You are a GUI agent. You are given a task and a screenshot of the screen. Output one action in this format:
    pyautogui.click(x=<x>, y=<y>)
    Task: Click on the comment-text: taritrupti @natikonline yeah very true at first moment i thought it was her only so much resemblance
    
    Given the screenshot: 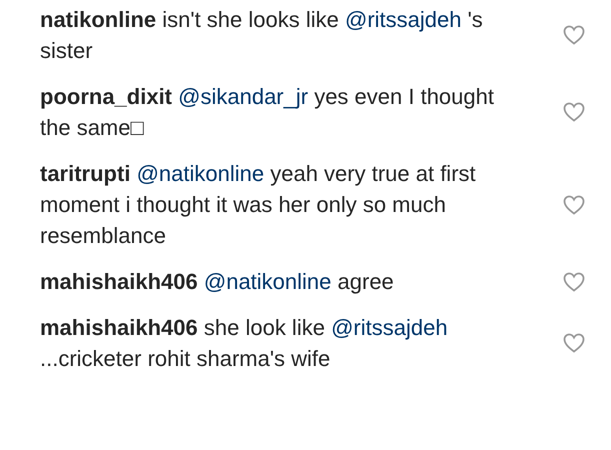 What is the action you would take?
    pyautogui.click(x=258, y=205)
    